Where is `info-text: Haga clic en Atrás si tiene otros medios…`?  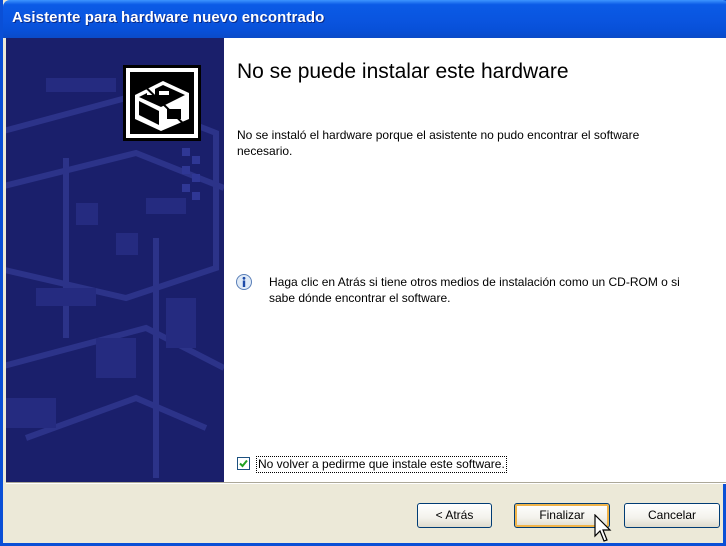 info-text: Haga clic en Atrás si tiene otros medios… is located at coordinates (474, 290).